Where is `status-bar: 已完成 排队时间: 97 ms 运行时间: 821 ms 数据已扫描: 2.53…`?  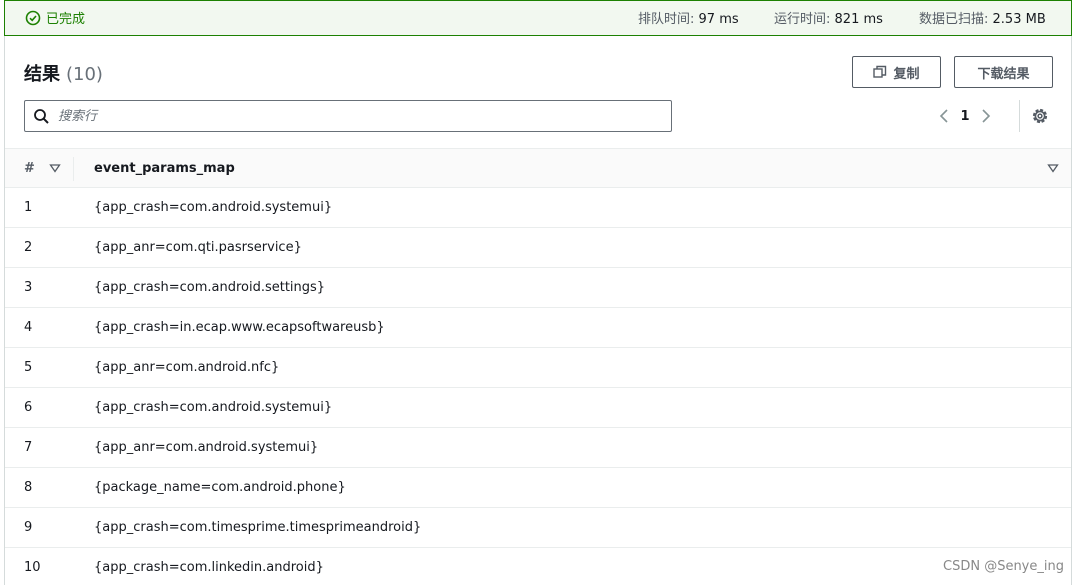
status-bar: 已完成 排队时间: 97 ms 运行时间: 821 ms 数据已扫描: 2.53… is located at coordinates (538, 18).